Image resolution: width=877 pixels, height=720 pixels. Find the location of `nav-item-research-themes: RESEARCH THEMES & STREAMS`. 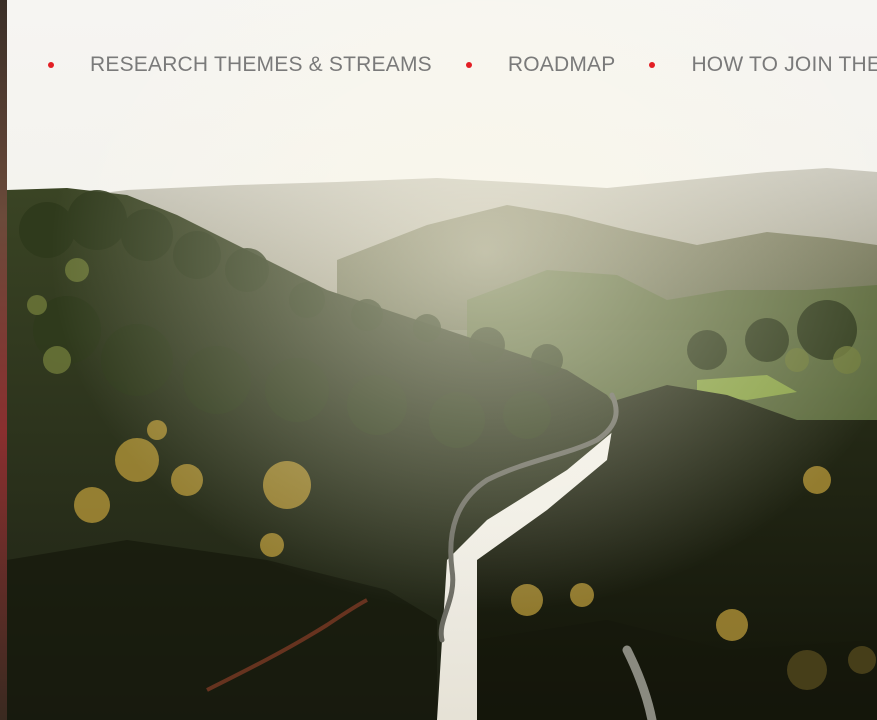

nav-item-research-themes: RESEARCH THEMES & STREAMS is located at coordinates (240, 65).